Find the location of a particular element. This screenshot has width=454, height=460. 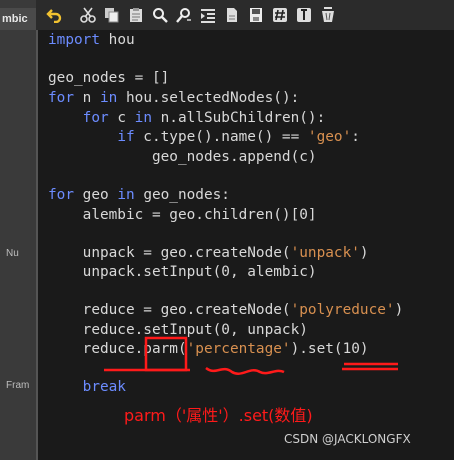

annotation-overlay is located at coordinates (251, 355).